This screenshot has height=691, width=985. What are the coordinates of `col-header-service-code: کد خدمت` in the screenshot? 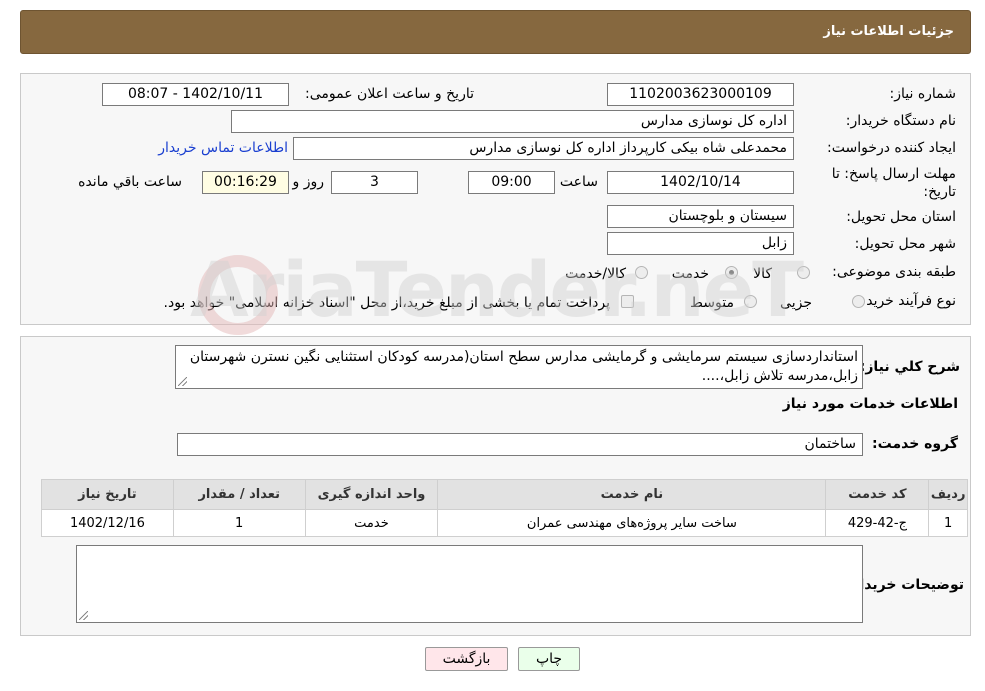 It's located at (877, 494).